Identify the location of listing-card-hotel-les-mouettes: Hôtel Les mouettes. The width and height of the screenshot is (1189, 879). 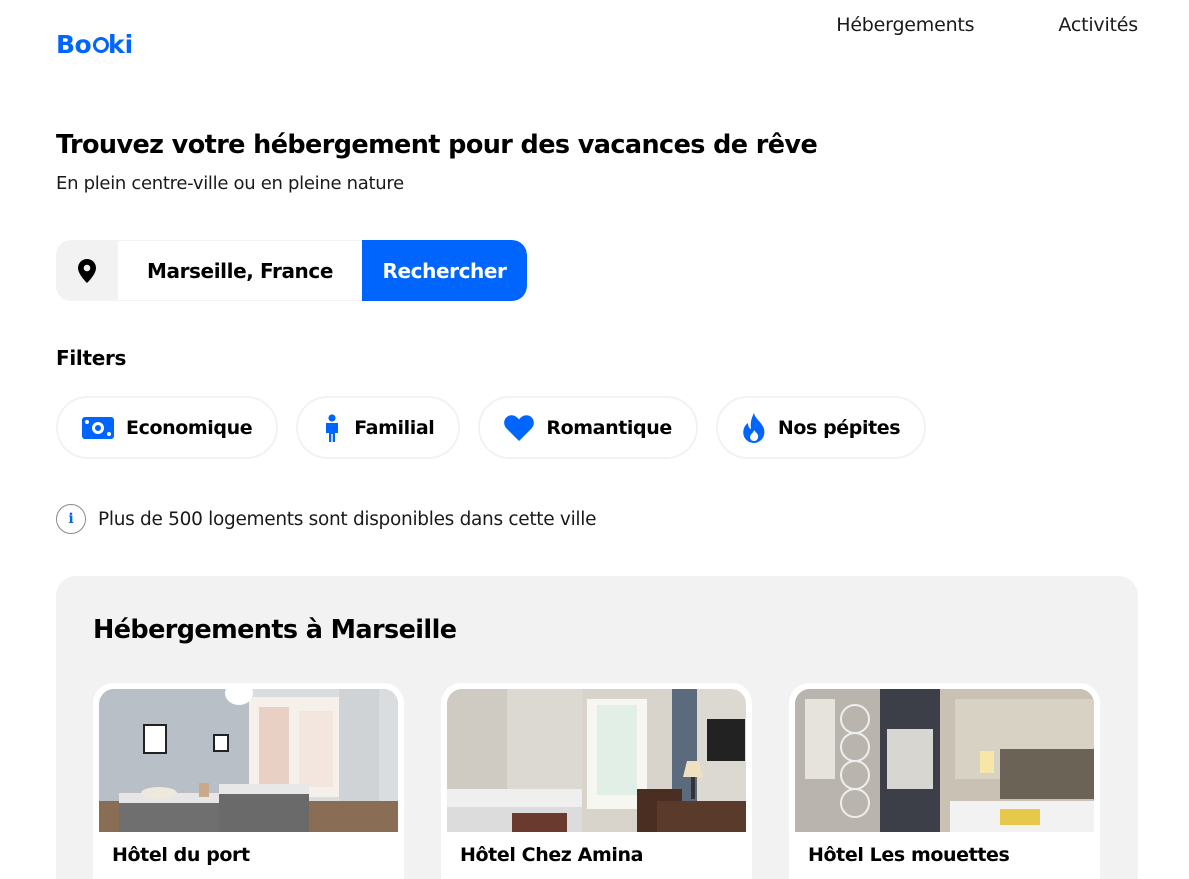
(944, 781).